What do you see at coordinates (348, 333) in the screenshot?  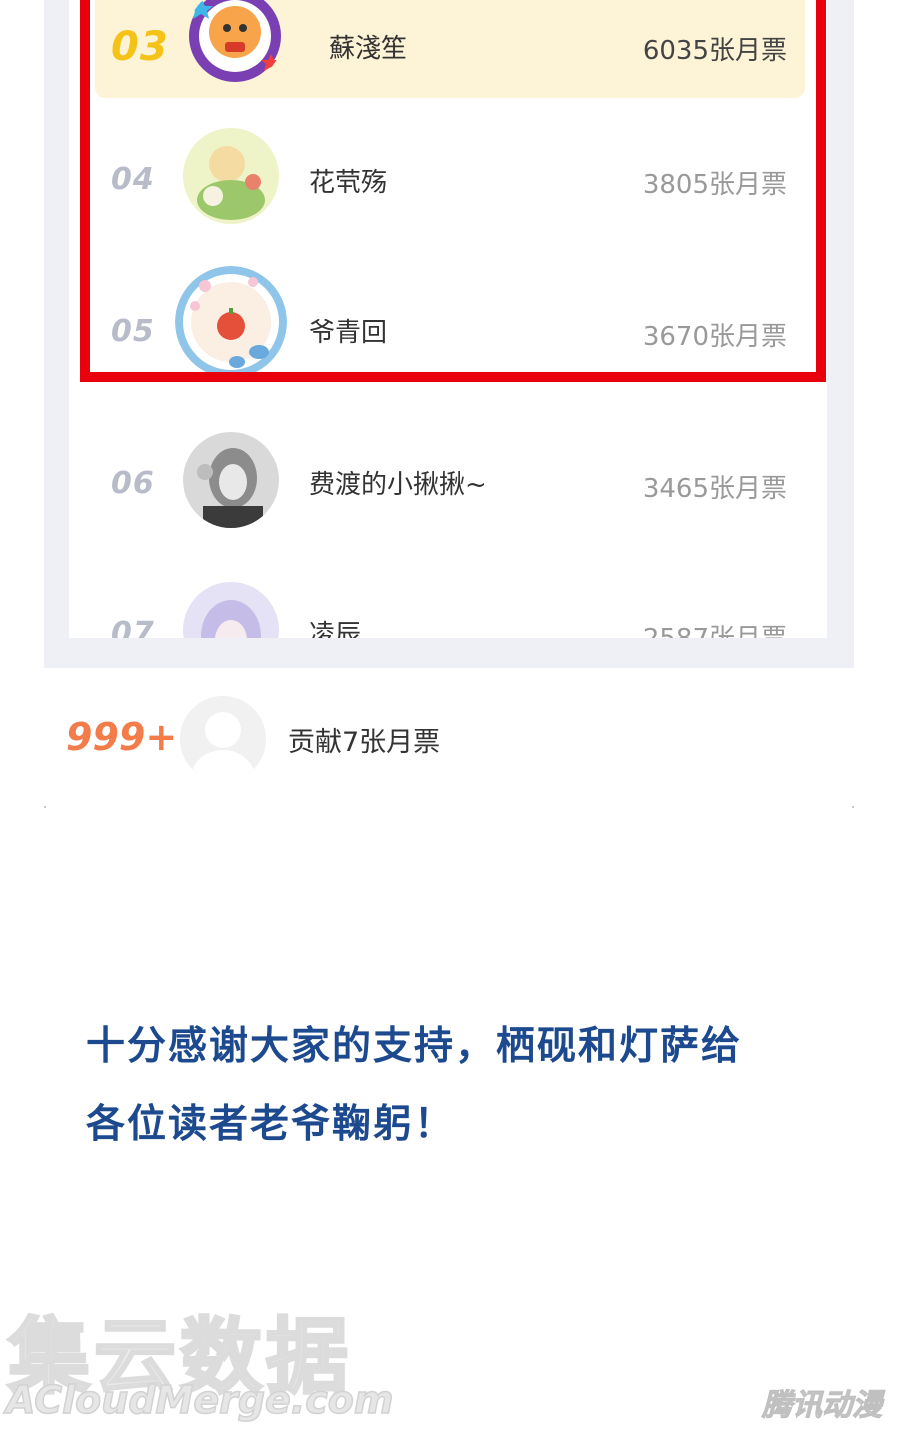 I see `user-name: 爷青回` at bounding box center [348, 333].